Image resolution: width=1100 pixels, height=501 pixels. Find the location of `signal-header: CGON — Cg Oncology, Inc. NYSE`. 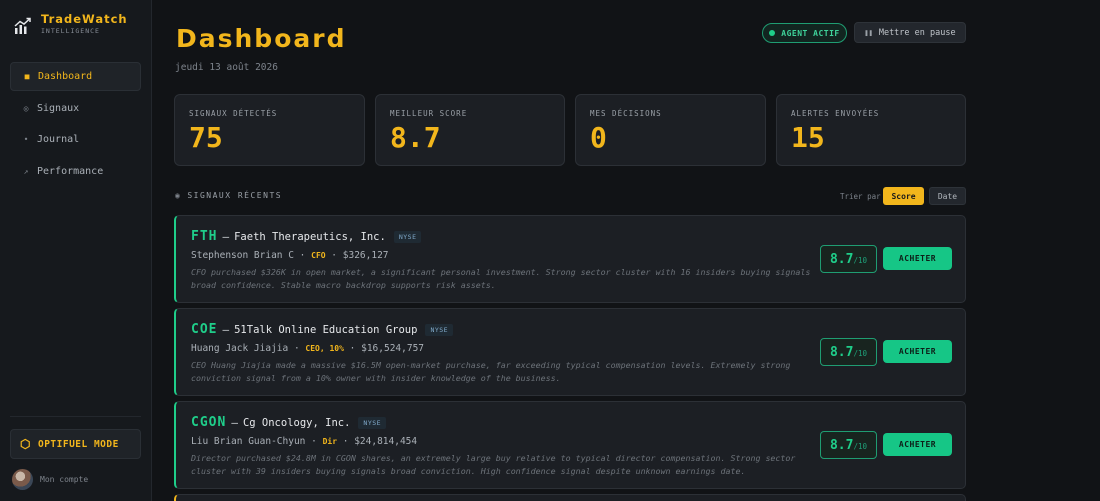

signal-header: CGON — Cg Oncology, Inc. NYSE is located at coordinates (289, 422).